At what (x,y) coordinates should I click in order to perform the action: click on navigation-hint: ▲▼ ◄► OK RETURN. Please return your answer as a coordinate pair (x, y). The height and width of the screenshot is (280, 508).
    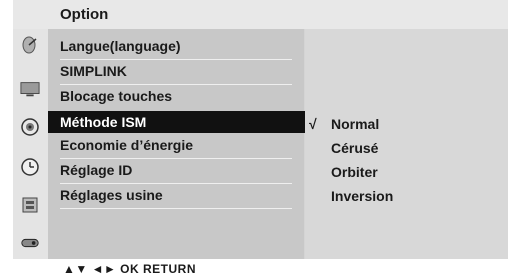
    Looking at the image, I should click on (130, 269).